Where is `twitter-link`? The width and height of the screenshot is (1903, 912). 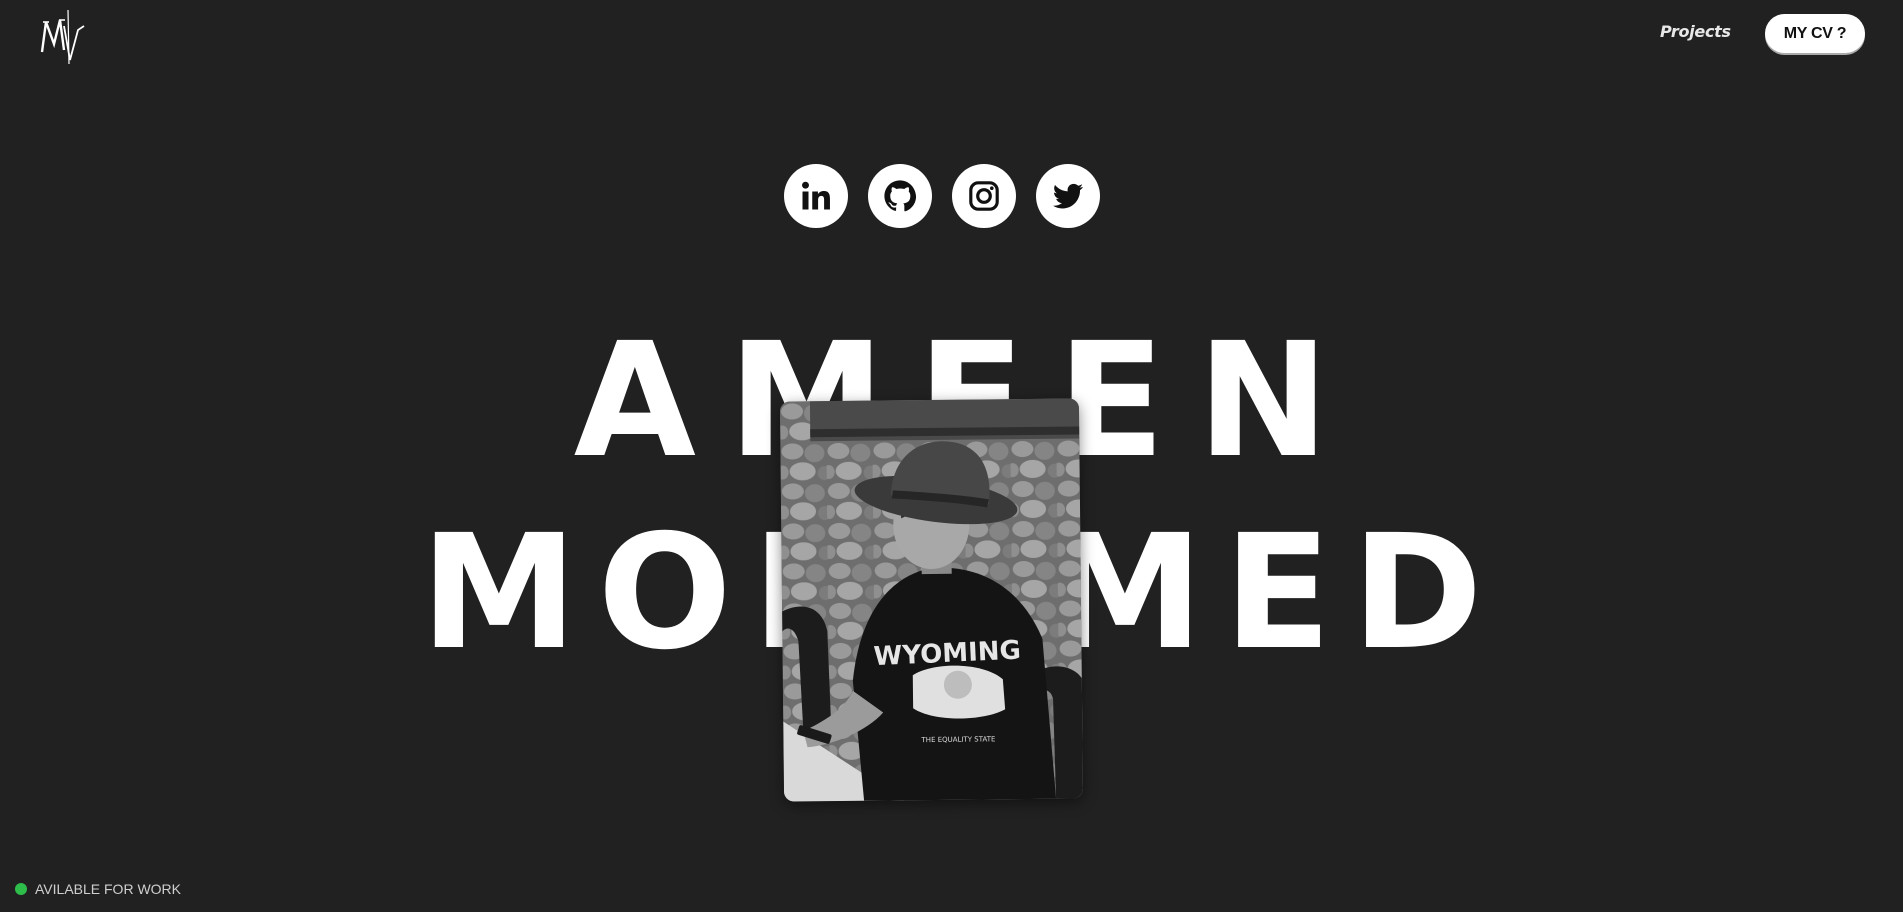 twitter-link is located at coordinates (1068, 196).